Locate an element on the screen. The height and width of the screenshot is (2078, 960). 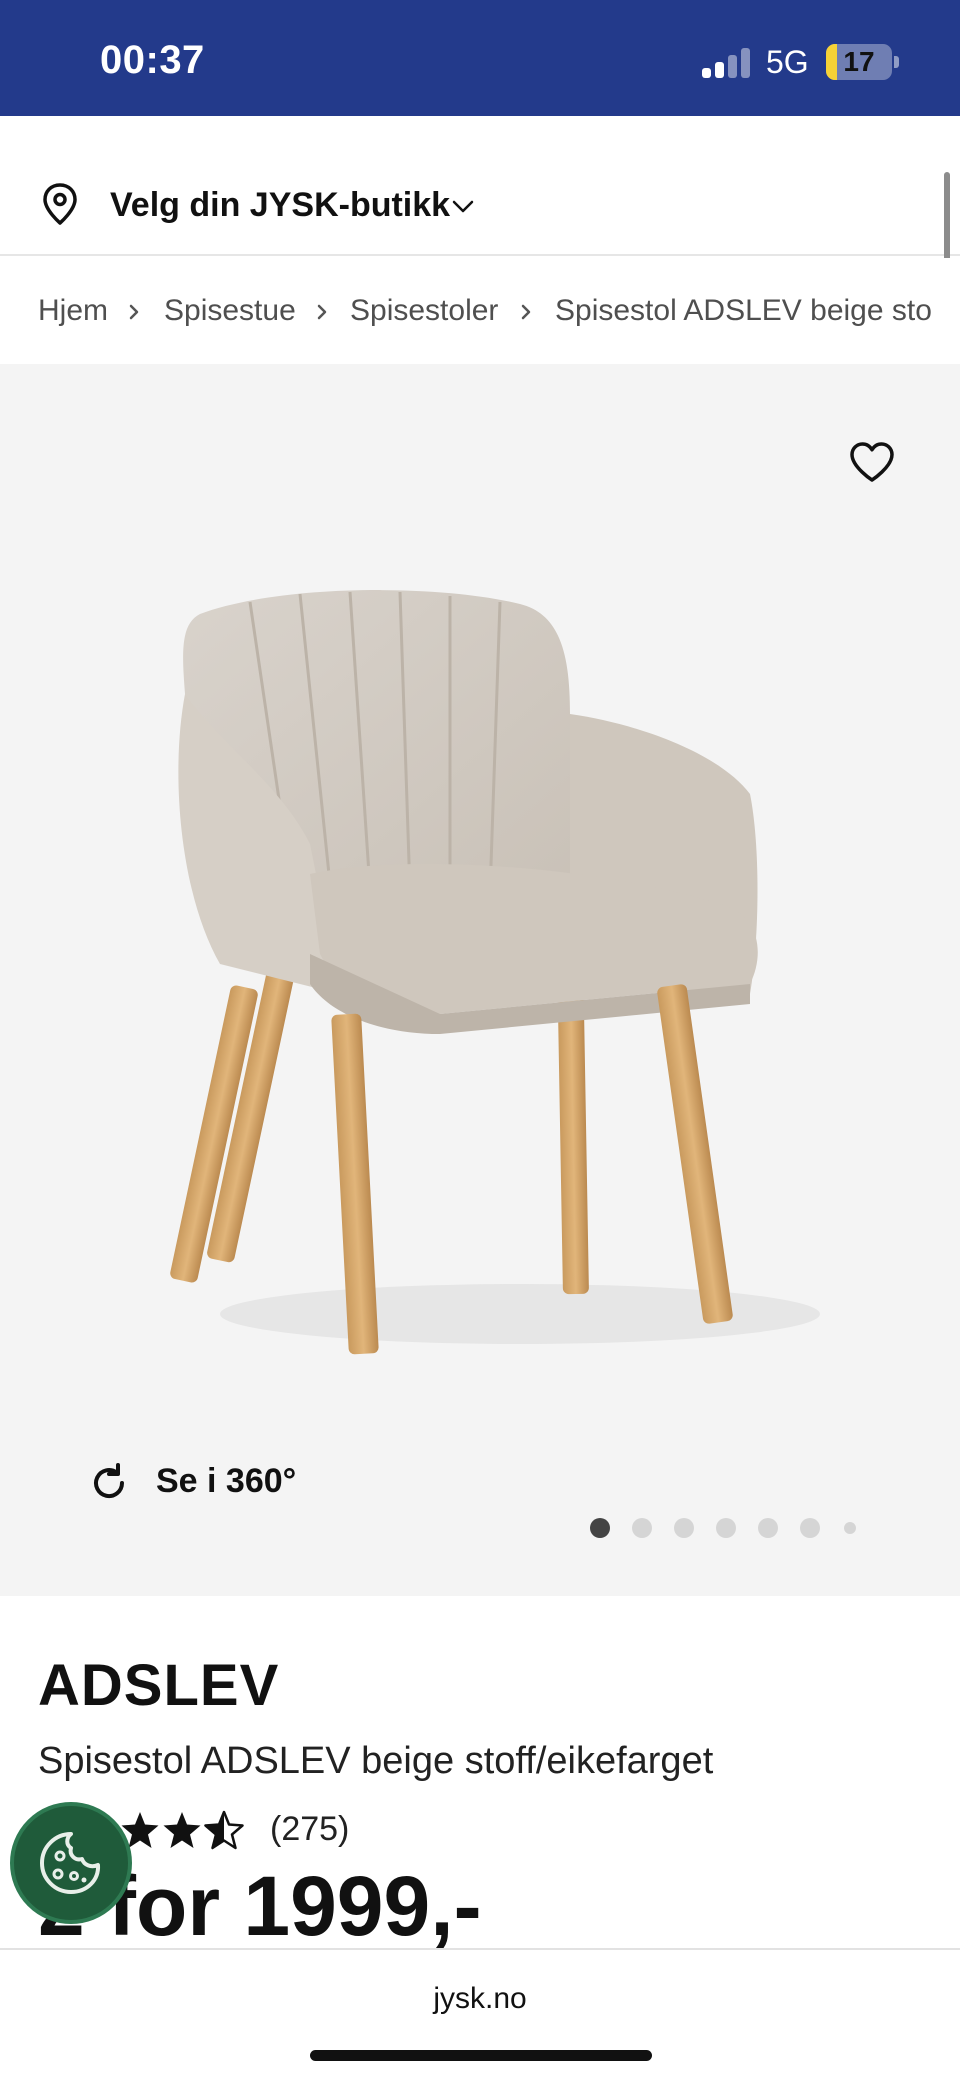
star-full-icon is located at coordinates (182, 1830).